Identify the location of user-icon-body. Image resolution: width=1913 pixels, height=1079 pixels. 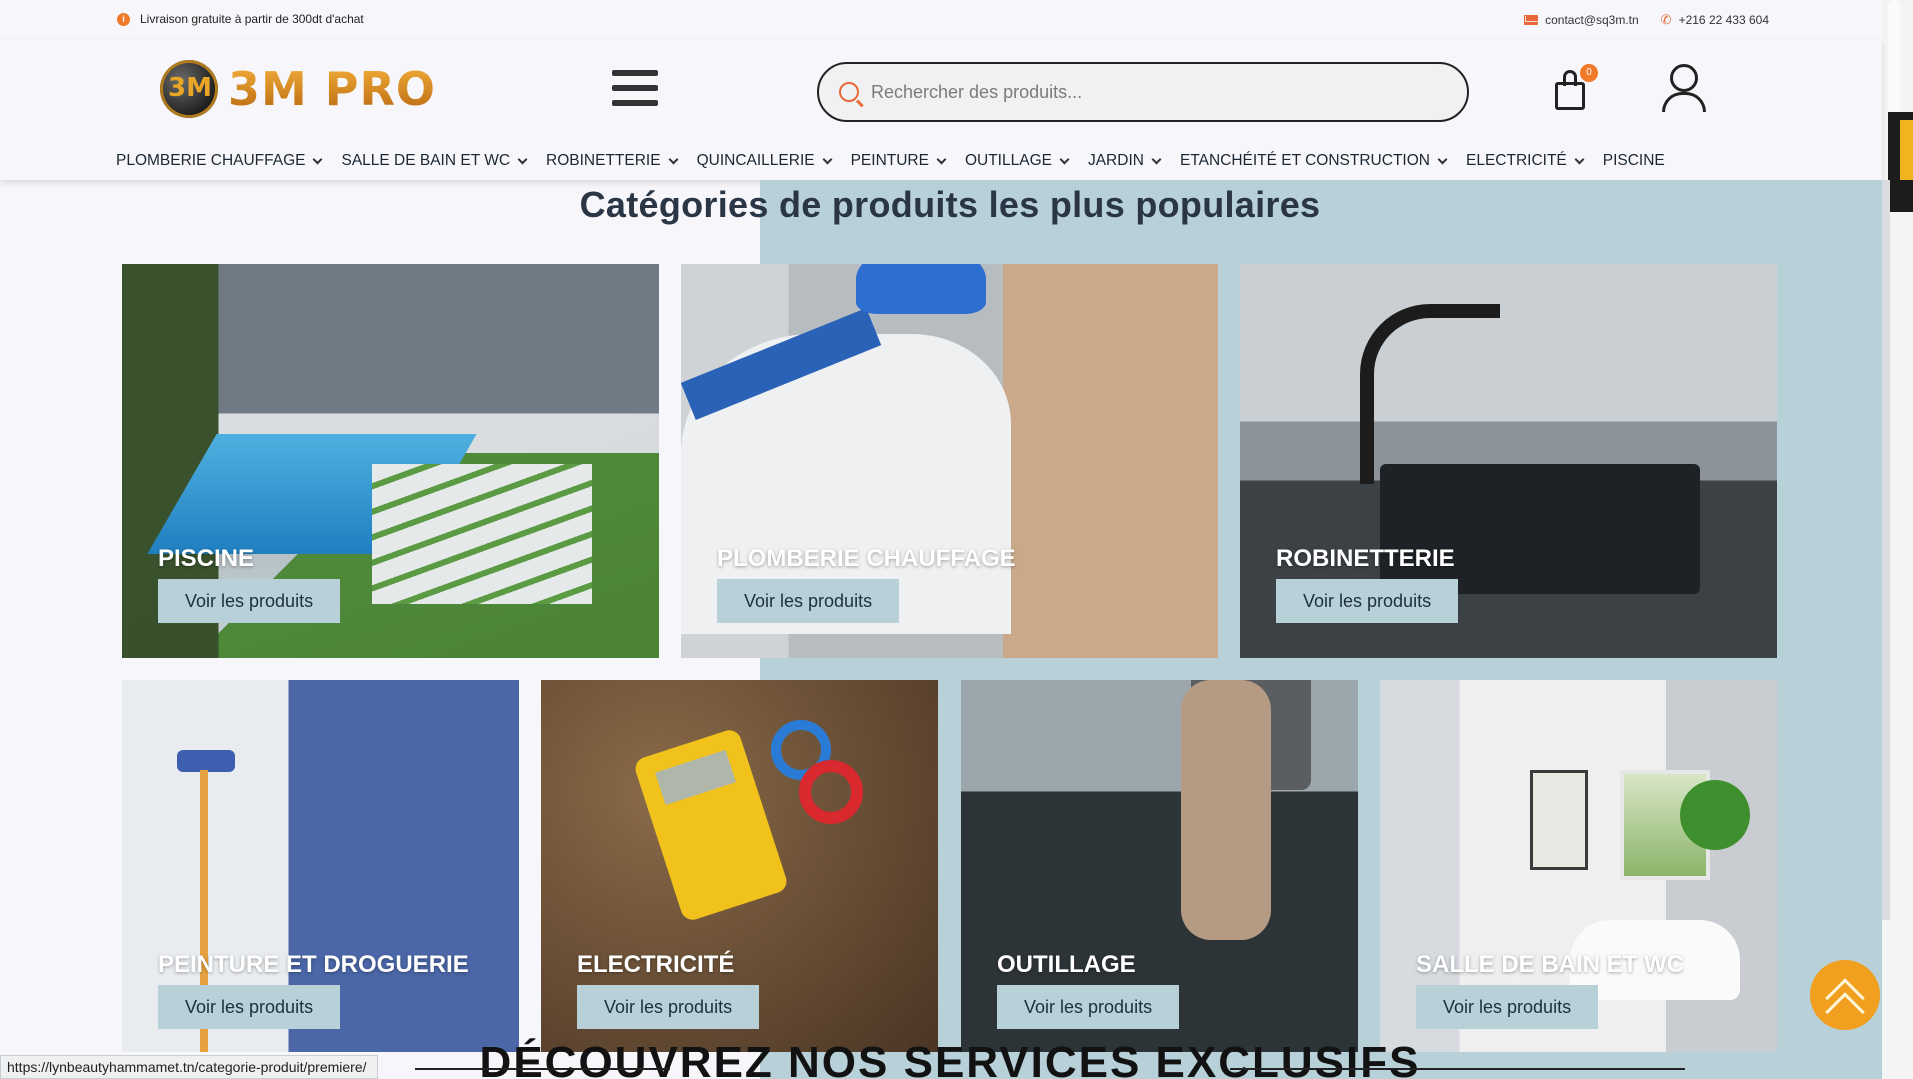
(1684, 102).